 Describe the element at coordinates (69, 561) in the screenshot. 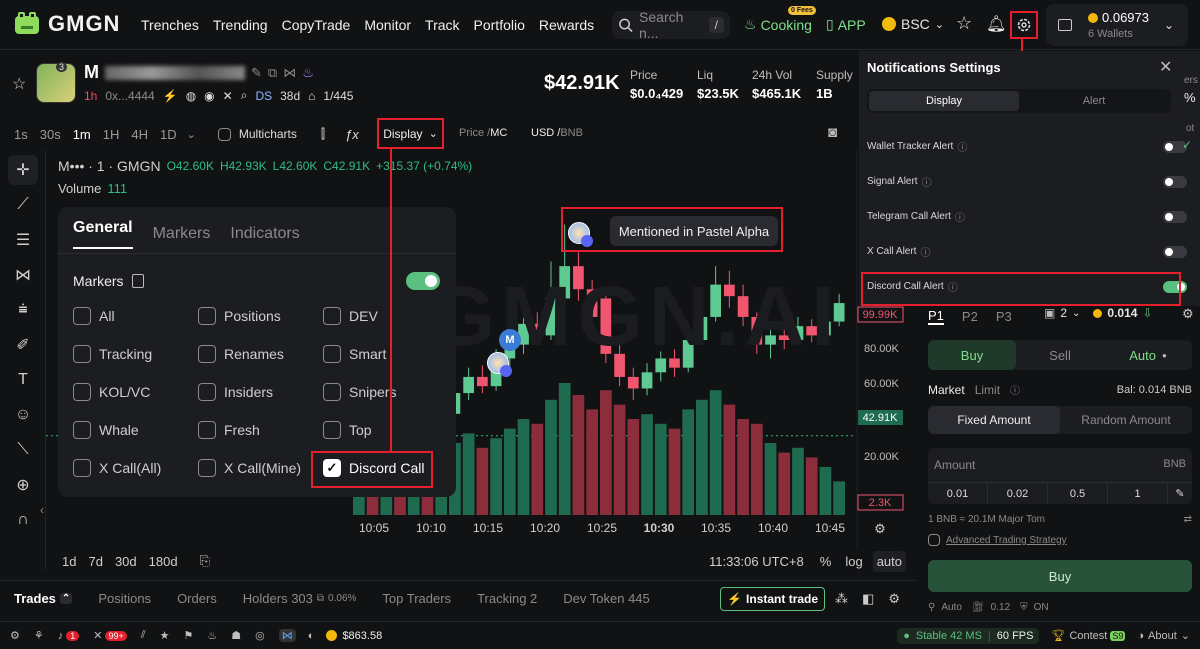

I see `range-1d: 1d` at that location.